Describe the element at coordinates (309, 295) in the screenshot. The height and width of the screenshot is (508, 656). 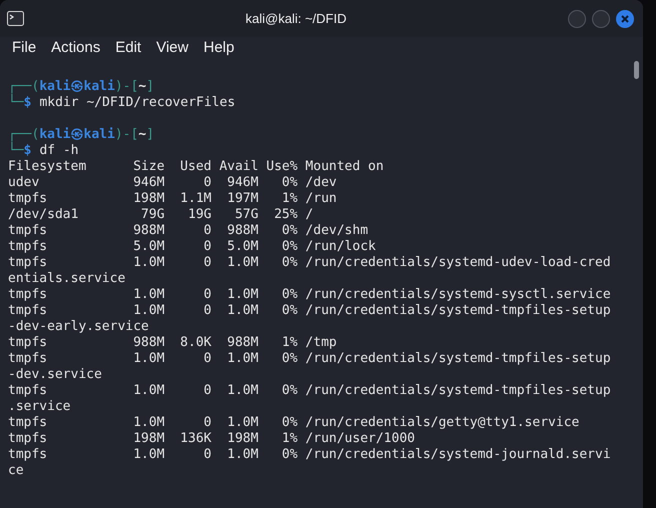
I see `output-line: tmpfs 1.0M 0 1.0M 0% /run/credentials/systemd-sysctl.service` at that location.